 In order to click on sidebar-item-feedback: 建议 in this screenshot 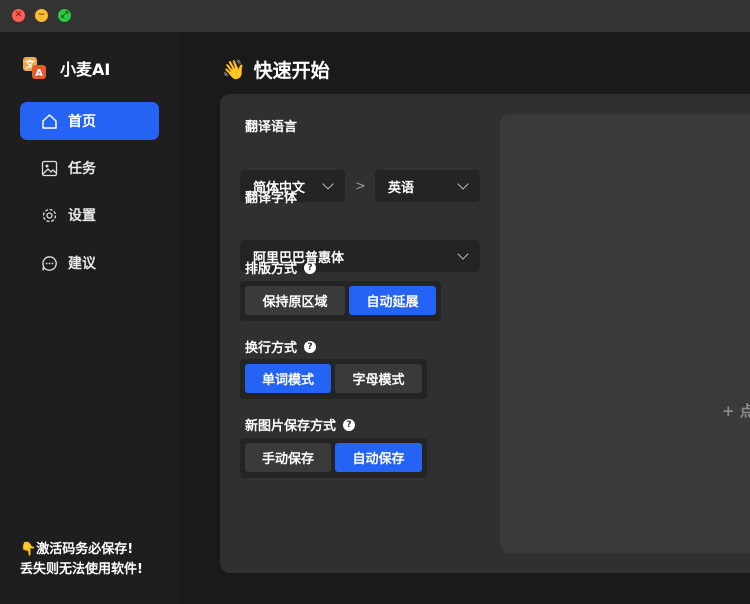, I will do `click(89, 263)`.